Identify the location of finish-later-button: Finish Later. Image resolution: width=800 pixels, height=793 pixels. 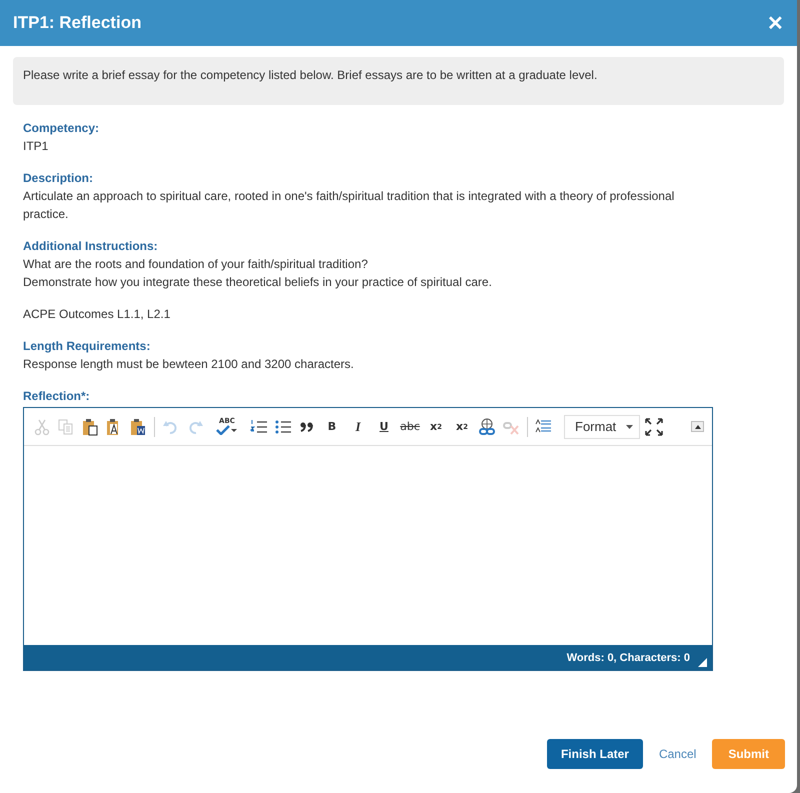
(594, 754).